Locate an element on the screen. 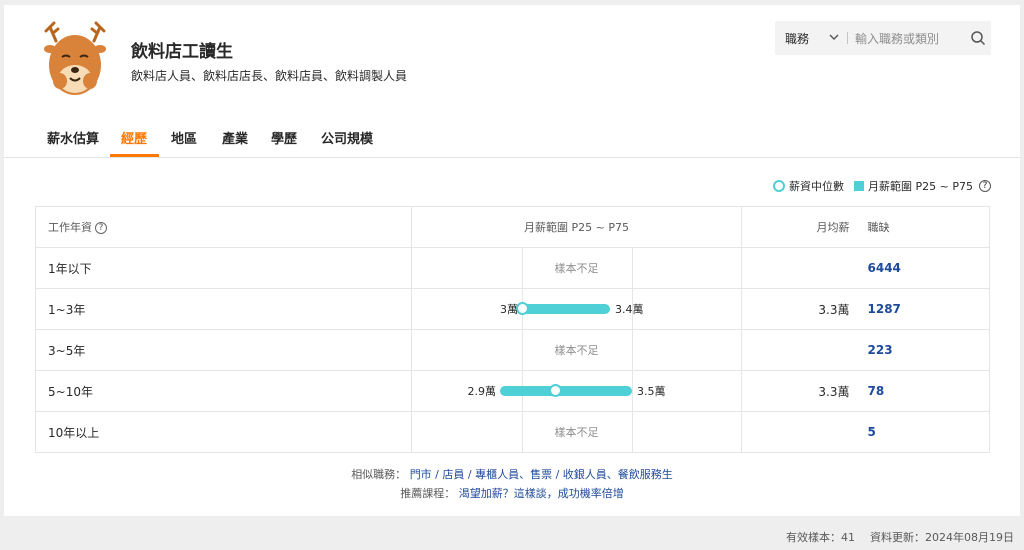 The image size is (1024, 550). median-ring-icon is located at coordinates (779, 186).